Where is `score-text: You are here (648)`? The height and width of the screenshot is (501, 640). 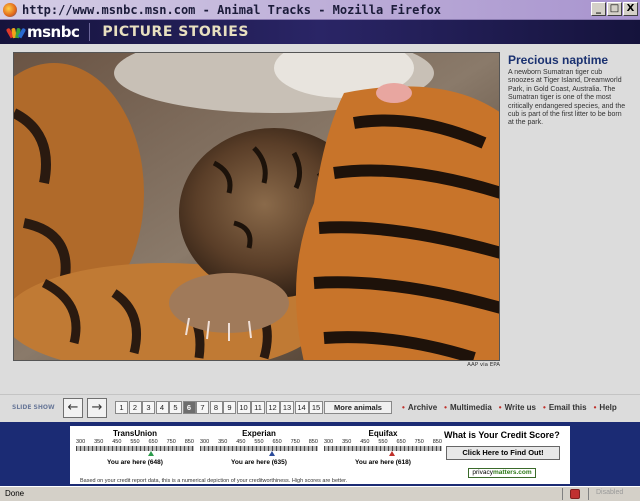
score-text: You are here (648) is located at coordinates (135, 462).